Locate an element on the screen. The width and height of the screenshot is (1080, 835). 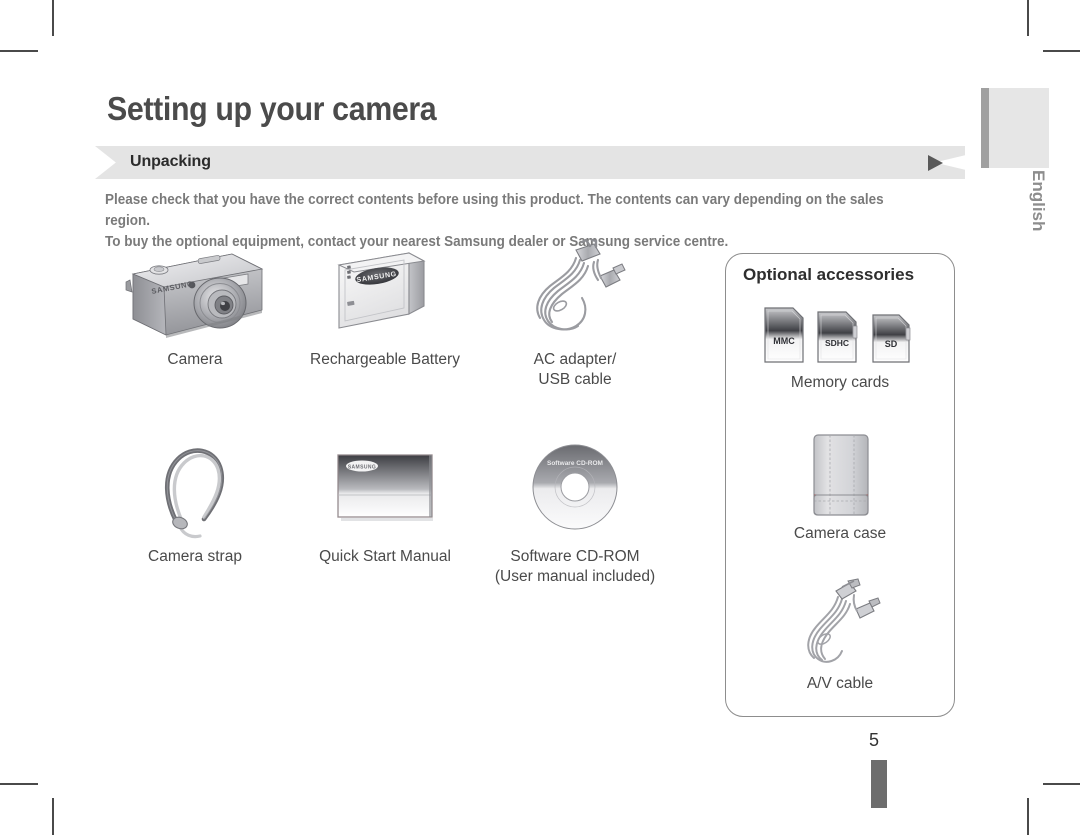
memory-card-label-sd: SD is located at coordinates (891, 344).